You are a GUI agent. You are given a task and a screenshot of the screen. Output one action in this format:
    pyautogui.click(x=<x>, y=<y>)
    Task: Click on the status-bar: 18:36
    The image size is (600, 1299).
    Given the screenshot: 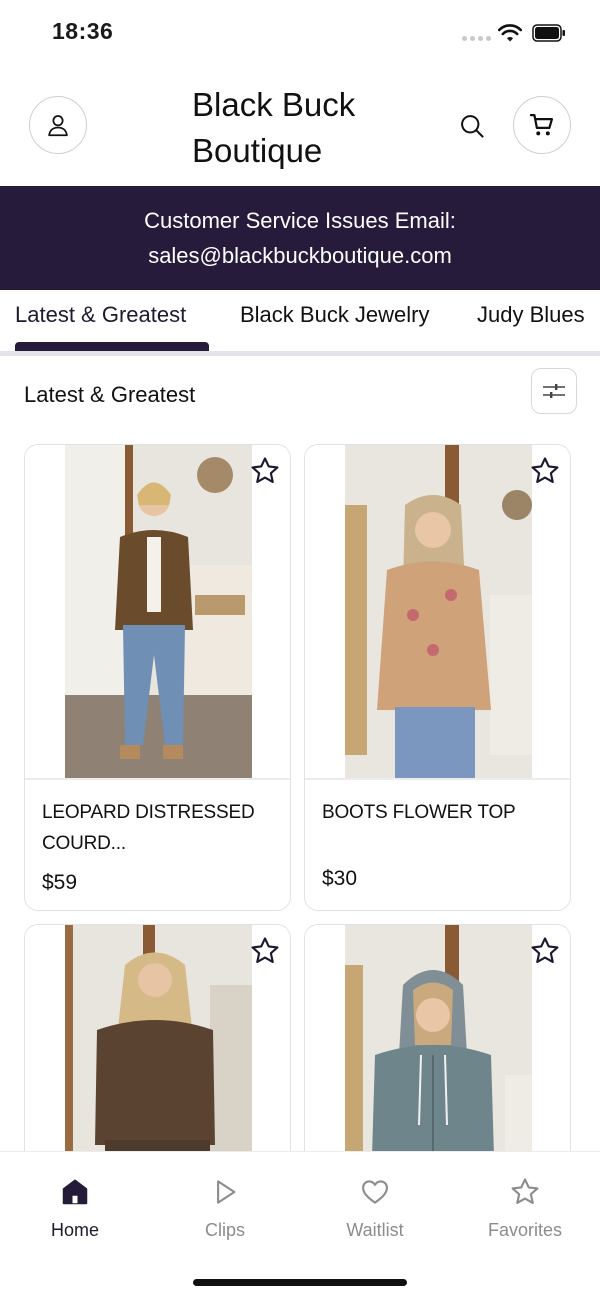 What is the action you would take?
    pyautogui.click(x=300, y=33)
    